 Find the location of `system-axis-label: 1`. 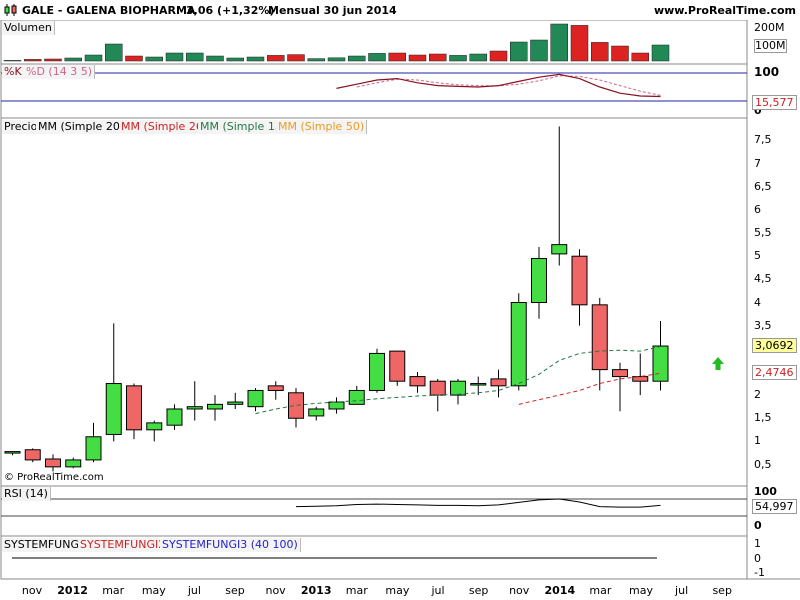

system-axis-label: 1 is located at coordinates (757, 543).